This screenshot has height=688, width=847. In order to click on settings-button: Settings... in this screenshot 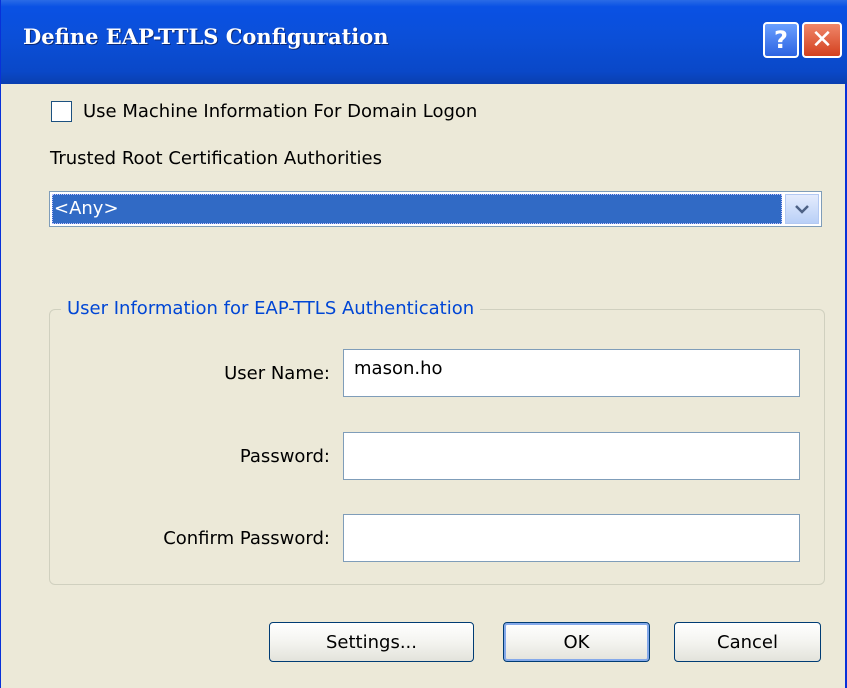, I will do `click(371, 642)`.